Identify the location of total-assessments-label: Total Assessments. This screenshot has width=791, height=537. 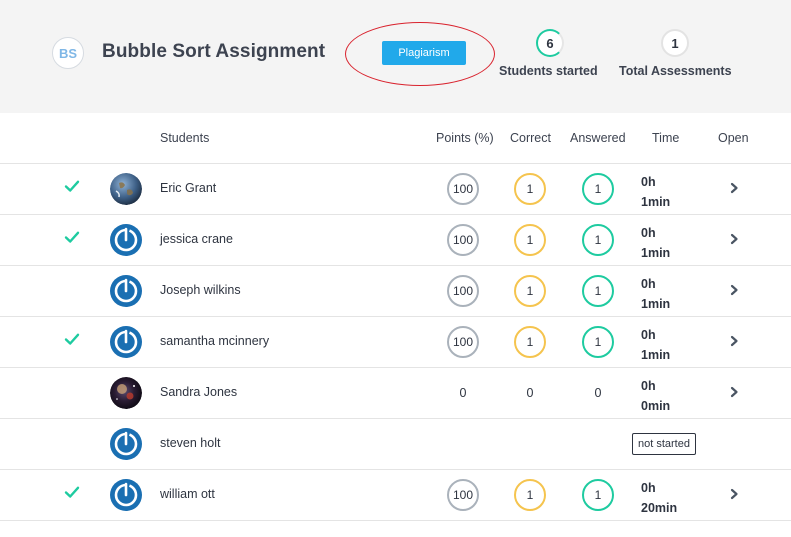
(675, 71).